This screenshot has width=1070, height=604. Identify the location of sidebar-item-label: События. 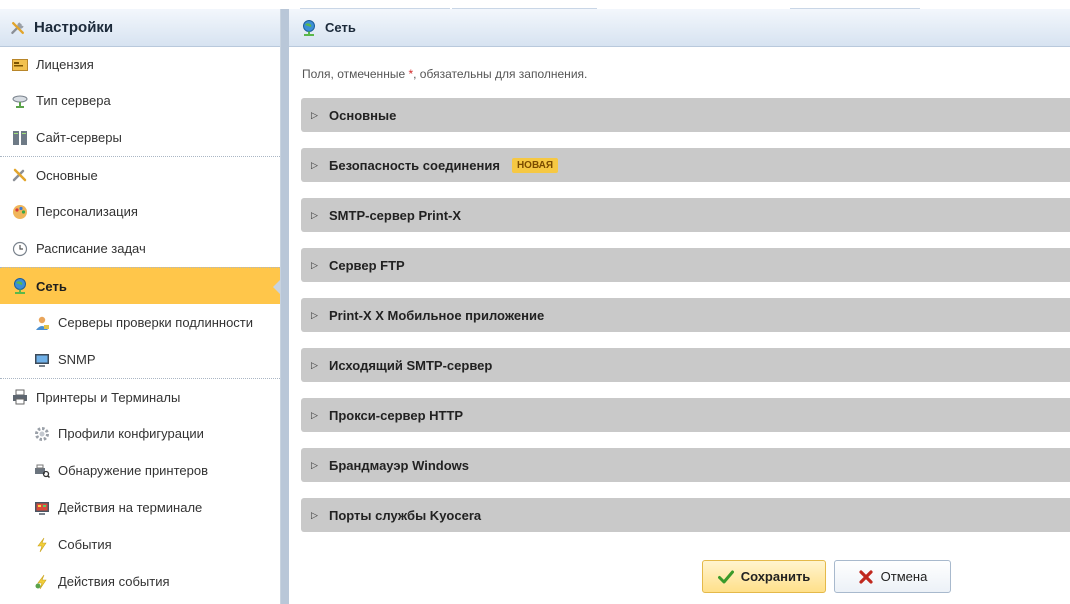
(85, 544).